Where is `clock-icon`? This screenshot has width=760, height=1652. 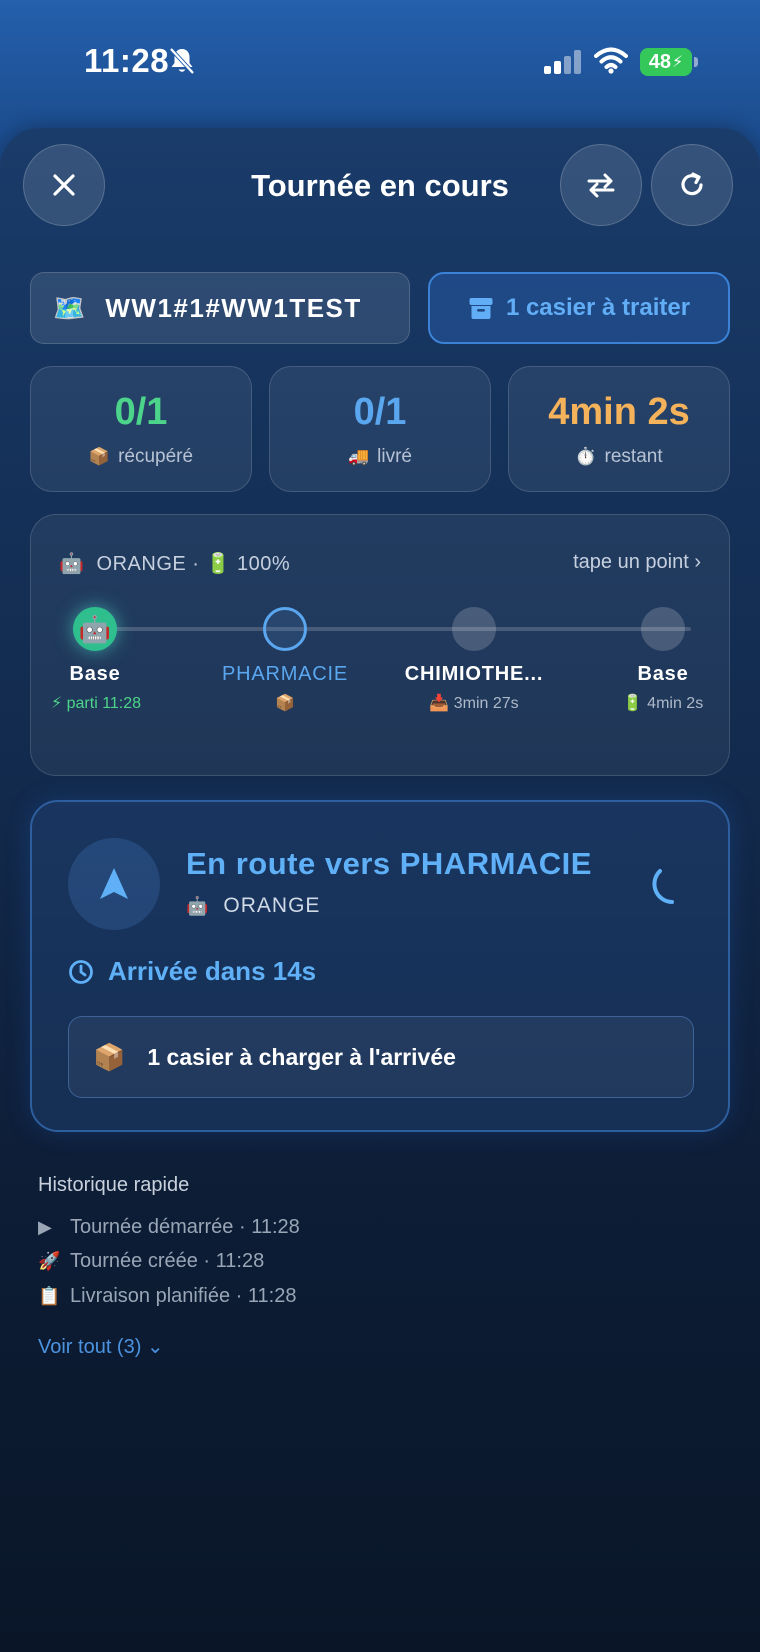 clock-icon is located at coordinates (81, 971).